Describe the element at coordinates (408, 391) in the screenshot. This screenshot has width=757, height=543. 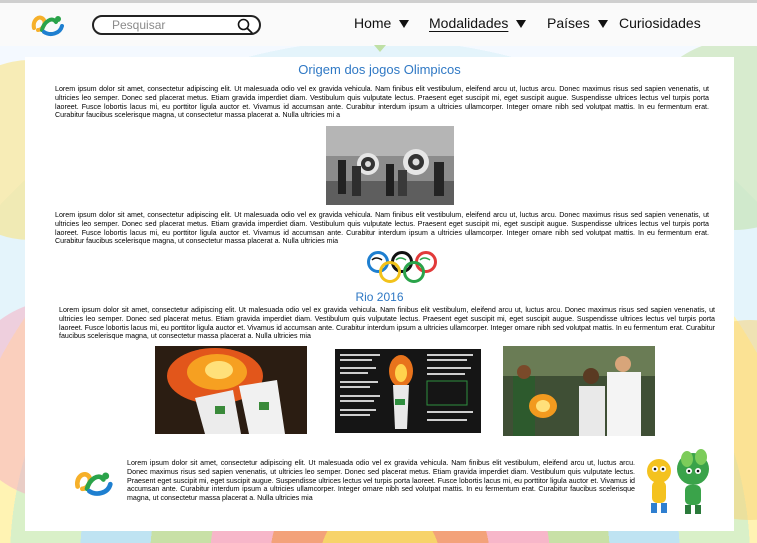
I see `torch-infographic` at that location.